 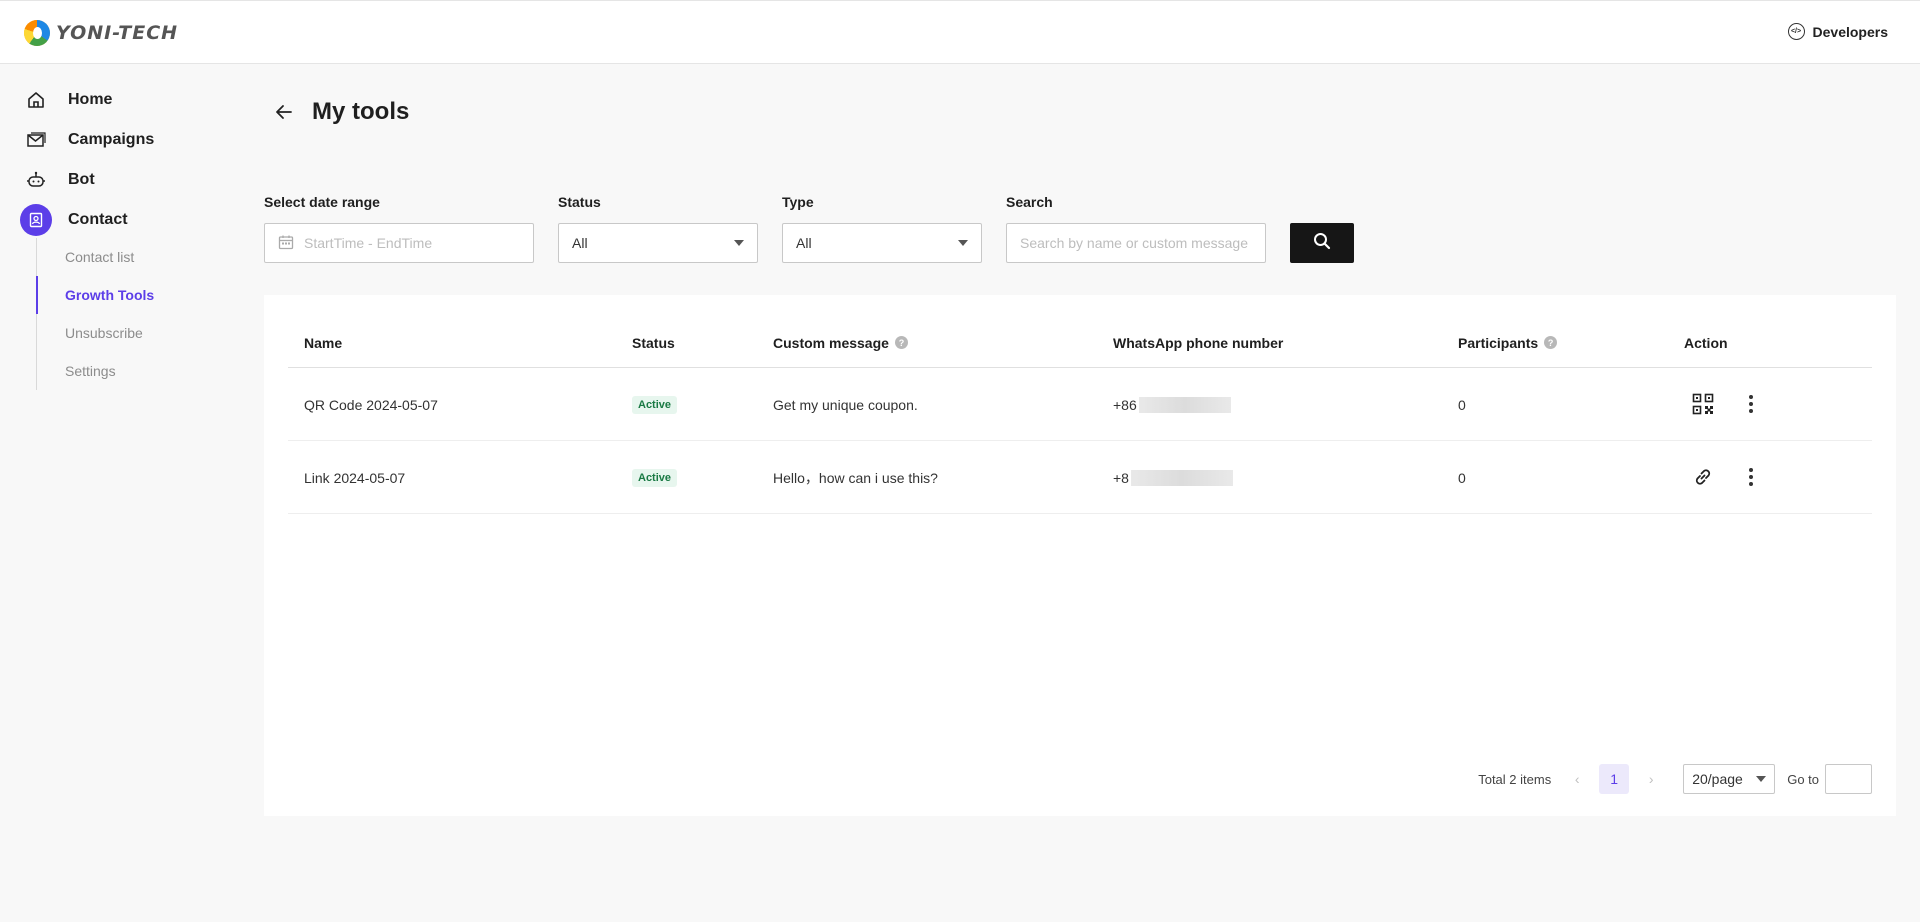 I want to click on pagination: Total 2 items ‹ 1 › 20/page Go to, so click(x=1675, y=779).